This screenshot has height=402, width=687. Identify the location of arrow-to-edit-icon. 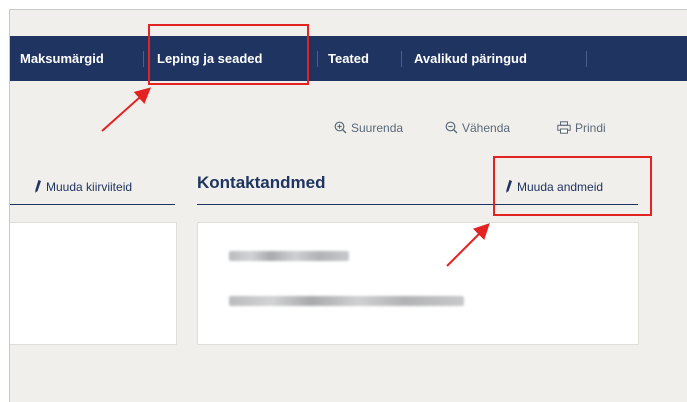
(468, 245).